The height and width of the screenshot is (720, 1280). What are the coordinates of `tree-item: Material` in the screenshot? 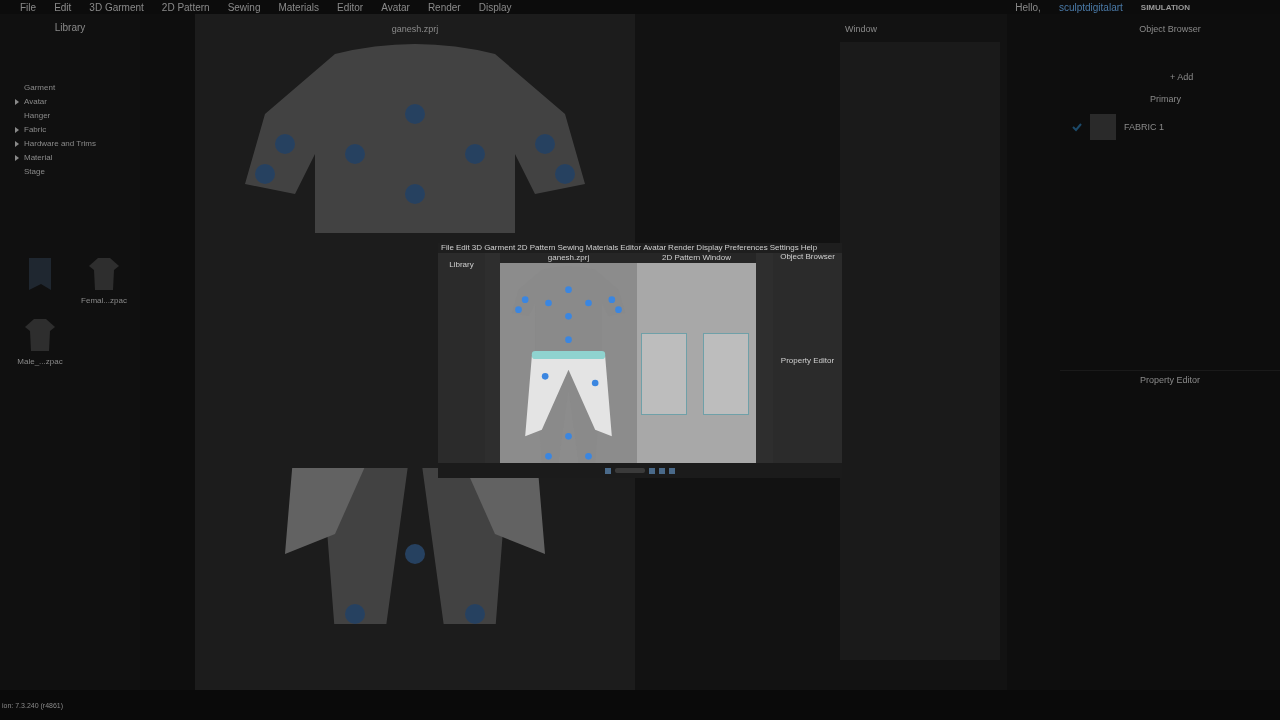 It's located at (38, 157).